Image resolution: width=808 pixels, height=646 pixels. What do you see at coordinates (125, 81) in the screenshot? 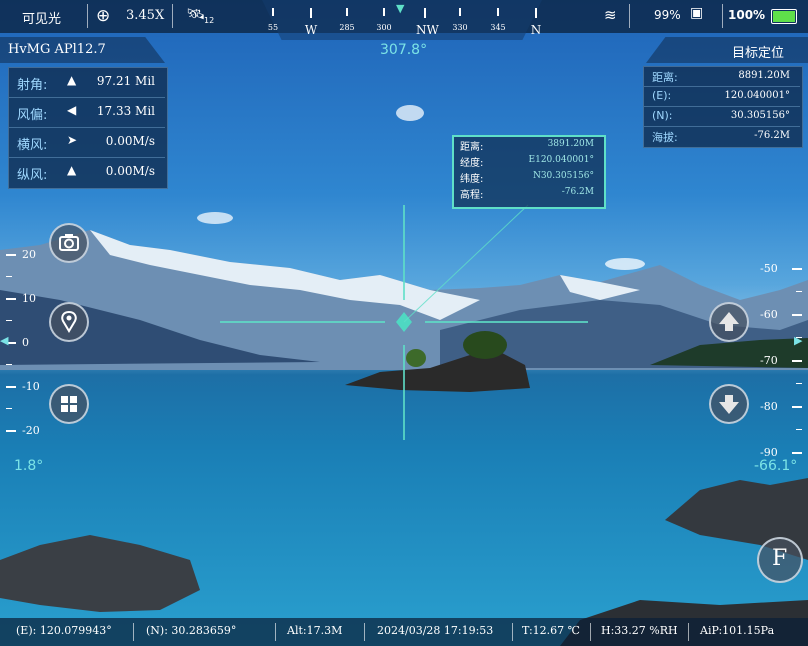
I see `ballistic-value: 97.21 Mil` at bounding box center [125, 81].